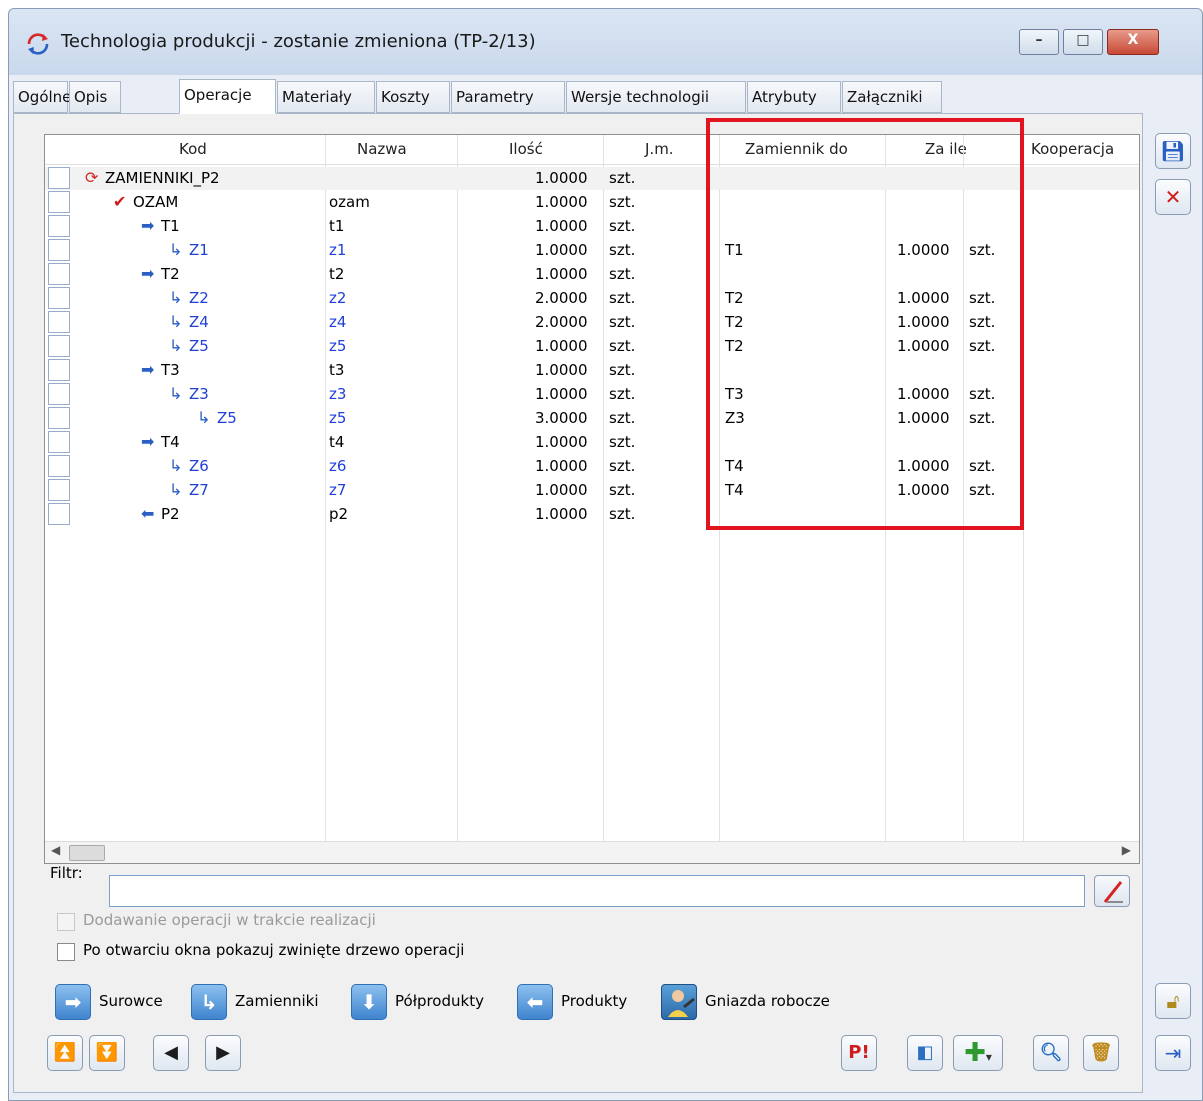 Image resolution: width=1203 pixels, height=1101 pixels. I want to click on tab-atrybuty: Atrybuty, so click(794, 97).